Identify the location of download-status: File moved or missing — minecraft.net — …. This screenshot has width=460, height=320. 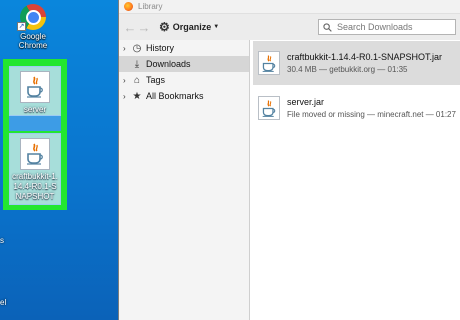
(371, 114).